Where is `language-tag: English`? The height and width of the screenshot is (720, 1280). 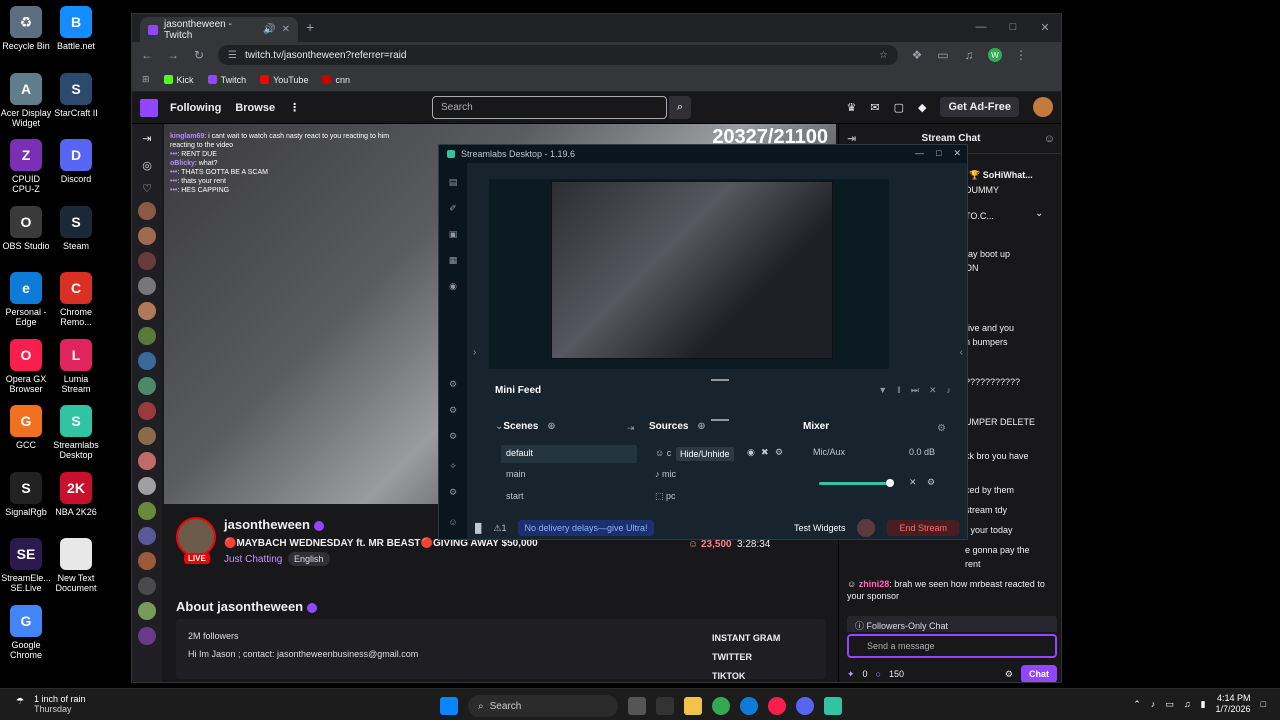
language-tag: English is located at coordinates (309, 559).